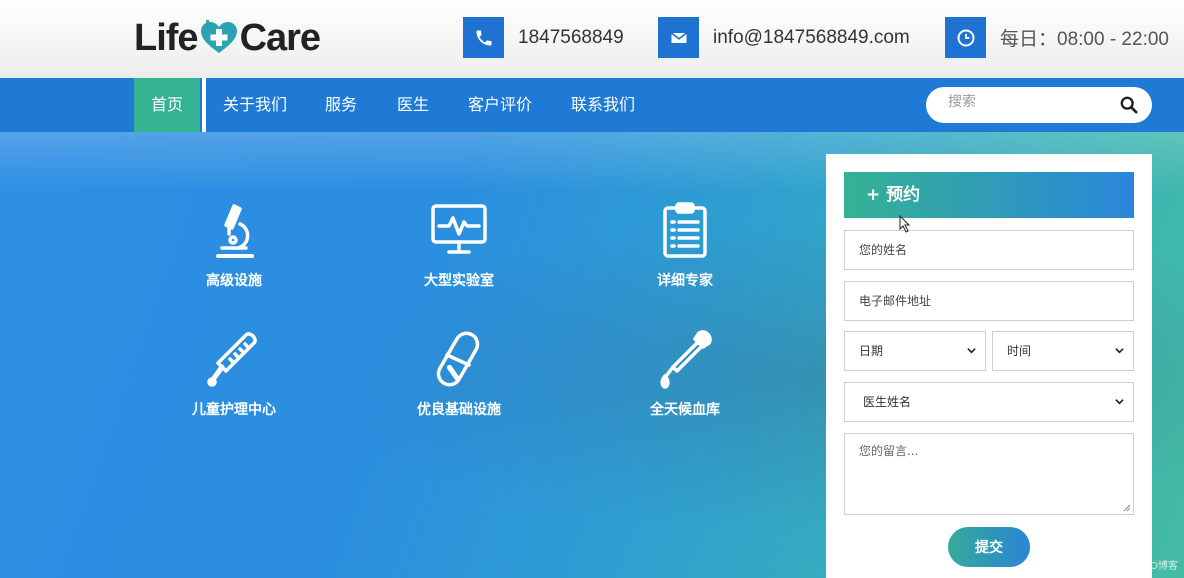  Describe the element at coordinates (989, 547) in the screenshot. I see `submit-button: 提交` at that location.